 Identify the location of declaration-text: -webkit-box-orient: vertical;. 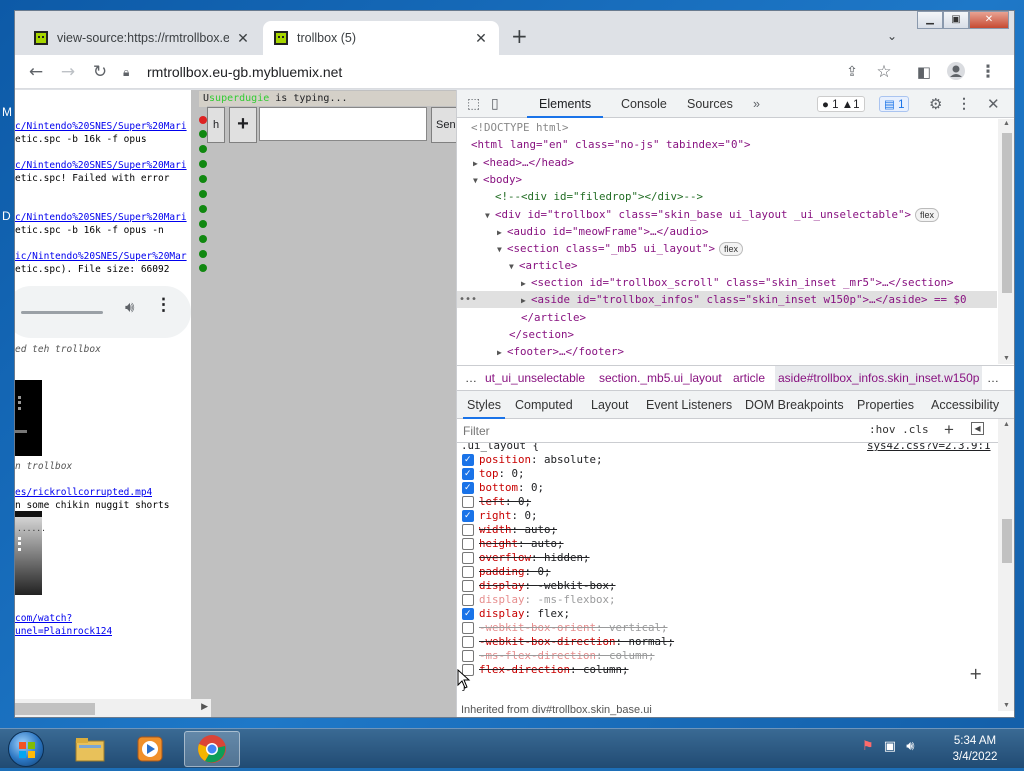
(573, 628).